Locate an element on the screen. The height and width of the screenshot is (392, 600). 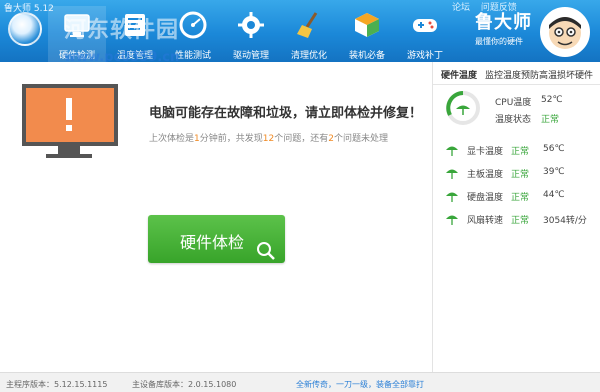
hardware-check-button: 硬件体检 is located at coordinates (216, 239).